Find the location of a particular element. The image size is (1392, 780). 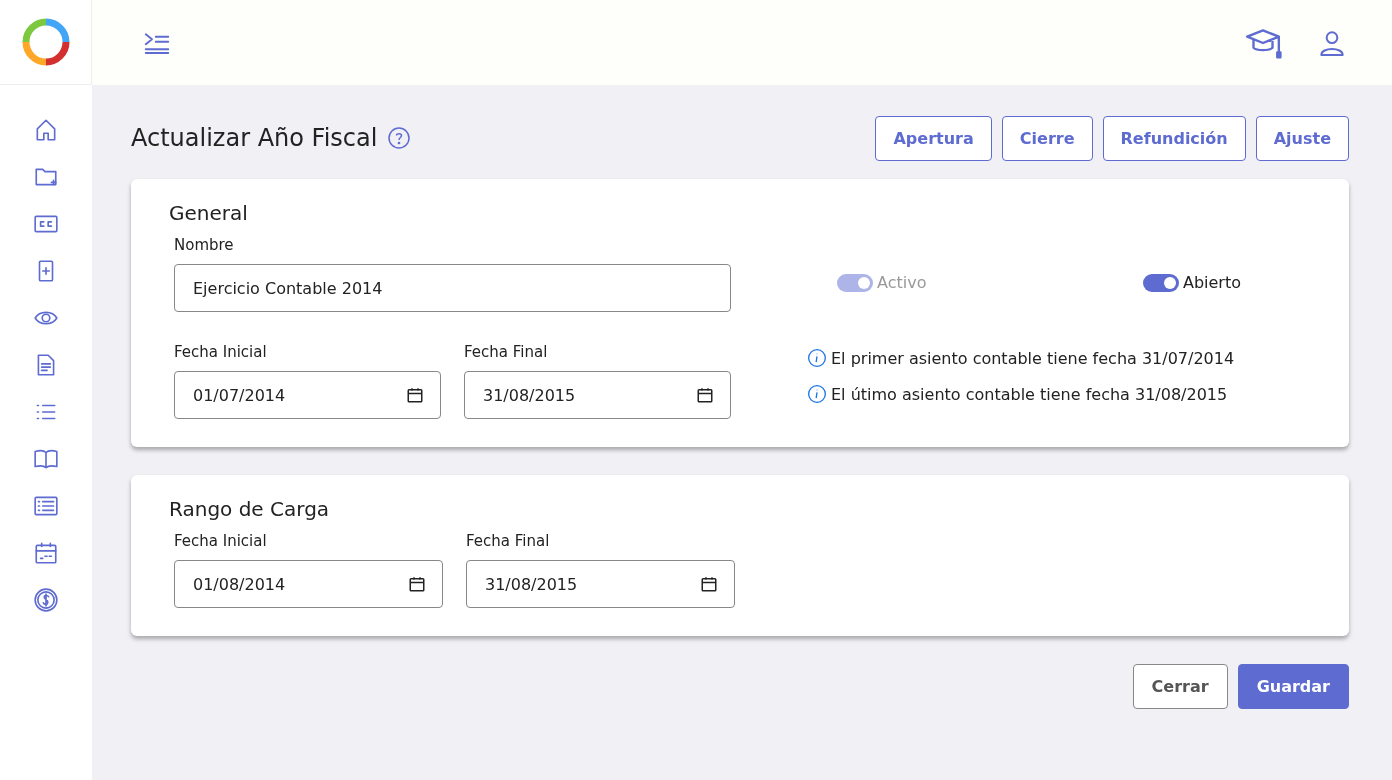

help-icon is located at coordinates (399, 138).